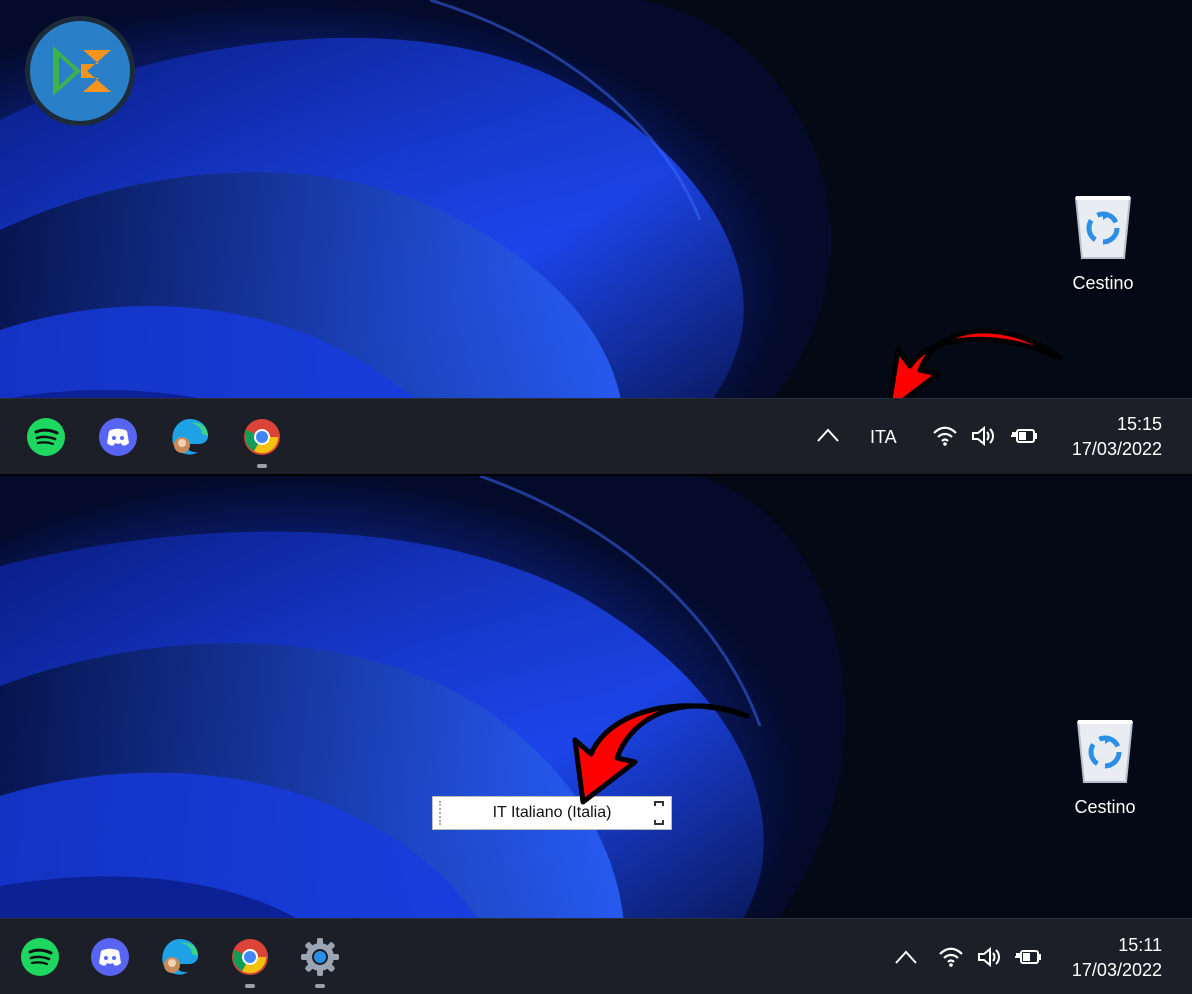  Describe the element at coordinates (1140, 945) in the screenshot. I see `clock-time: 15:11` at that location.